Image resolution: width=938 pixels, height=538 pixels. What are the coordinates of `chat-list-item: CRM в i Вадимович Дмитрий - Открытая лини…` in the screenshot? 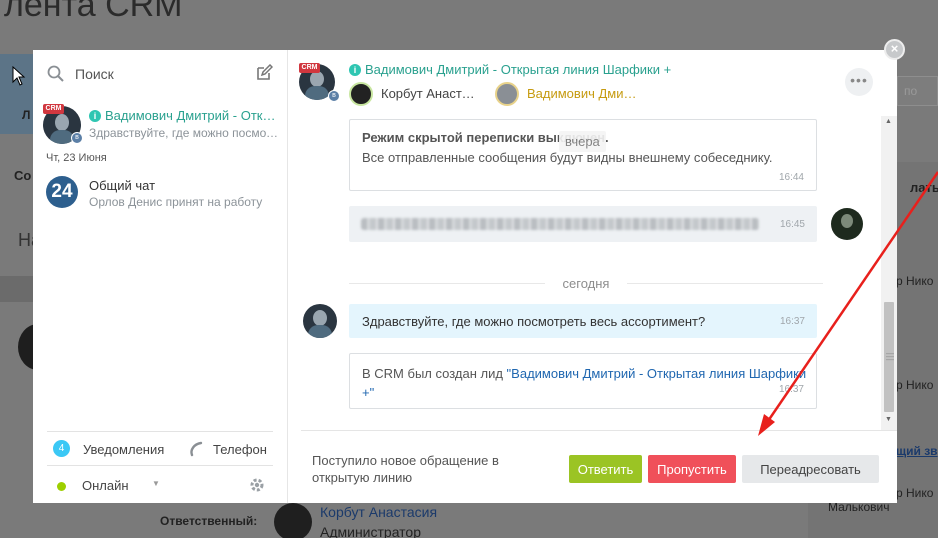 It's located at (160, 126).